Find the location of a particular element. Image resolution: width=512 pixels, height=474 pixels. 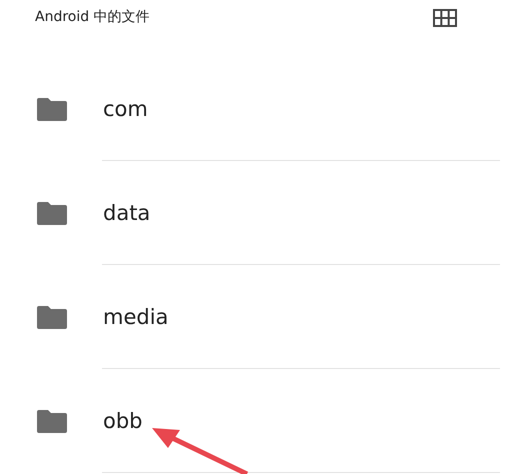

grid-view-icon is located at coordinates (445, 18).